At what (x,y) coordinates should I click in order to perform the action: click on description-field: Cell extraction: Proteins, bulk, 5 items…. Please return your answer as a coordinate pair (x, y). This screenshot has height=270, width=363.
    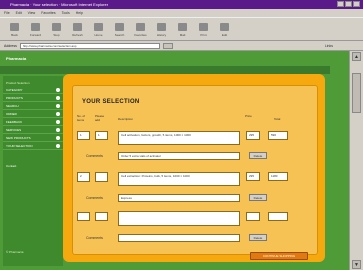
    Looking at the image, I should click on (179, 179).